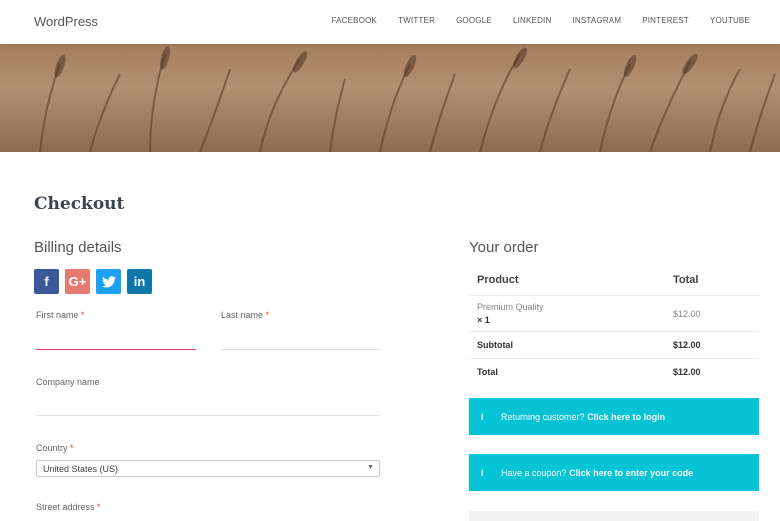  Describe the element at coordinates (68, 382) in the screenshot. I see `company-name-label: Company name` at that location.